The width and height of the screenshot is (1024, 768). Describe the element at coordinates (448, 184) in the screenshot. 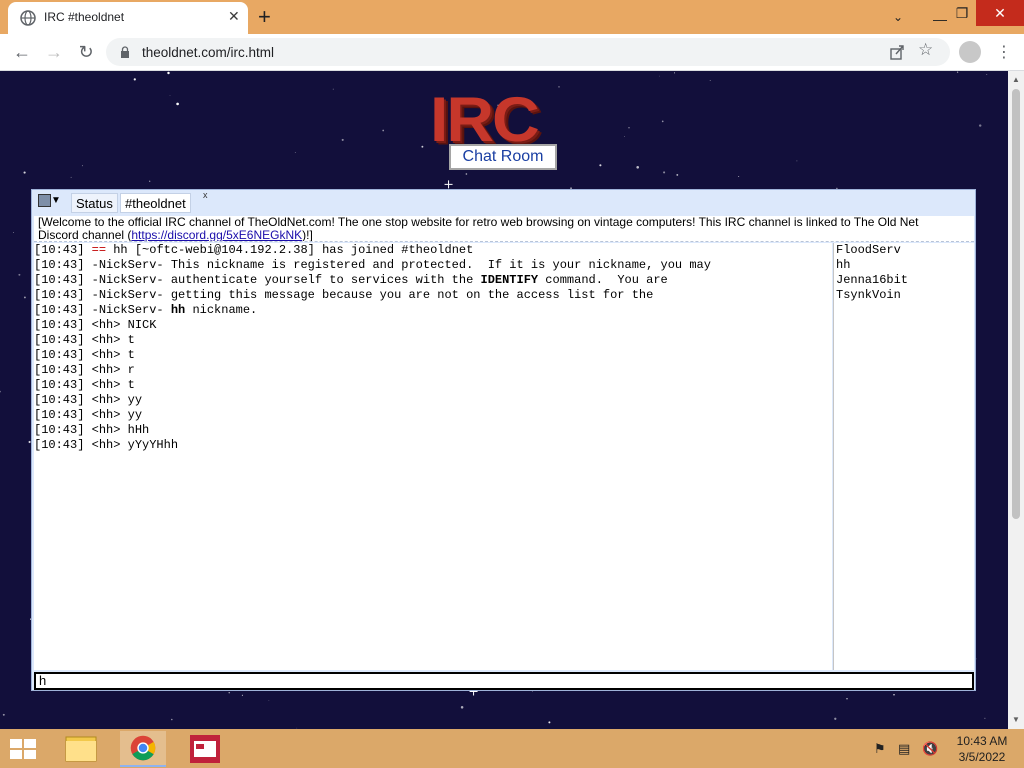

I see `sparkle-star` at that location.